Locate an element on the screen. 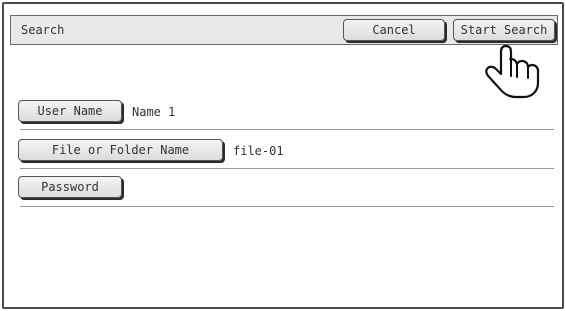 Image resolution: width=566 pixels, height=311 pixels. dialog-title: Search is located at coordinates (43, 30).